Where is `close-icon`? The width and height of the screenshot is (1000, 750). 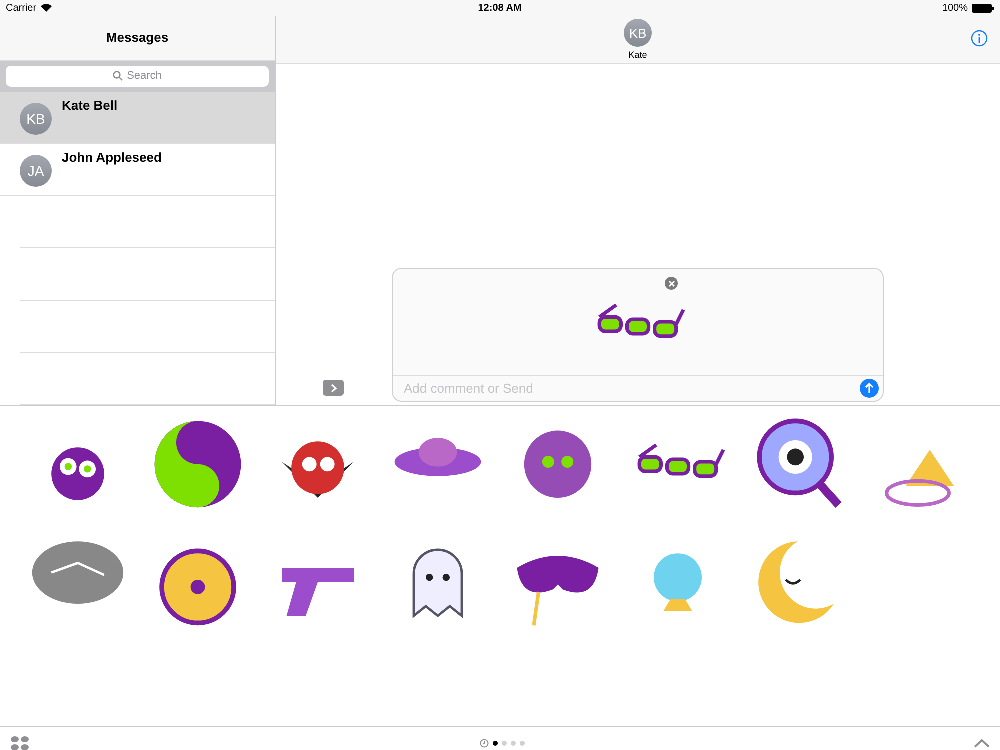
close-icon is located at coordinates (671, 283).